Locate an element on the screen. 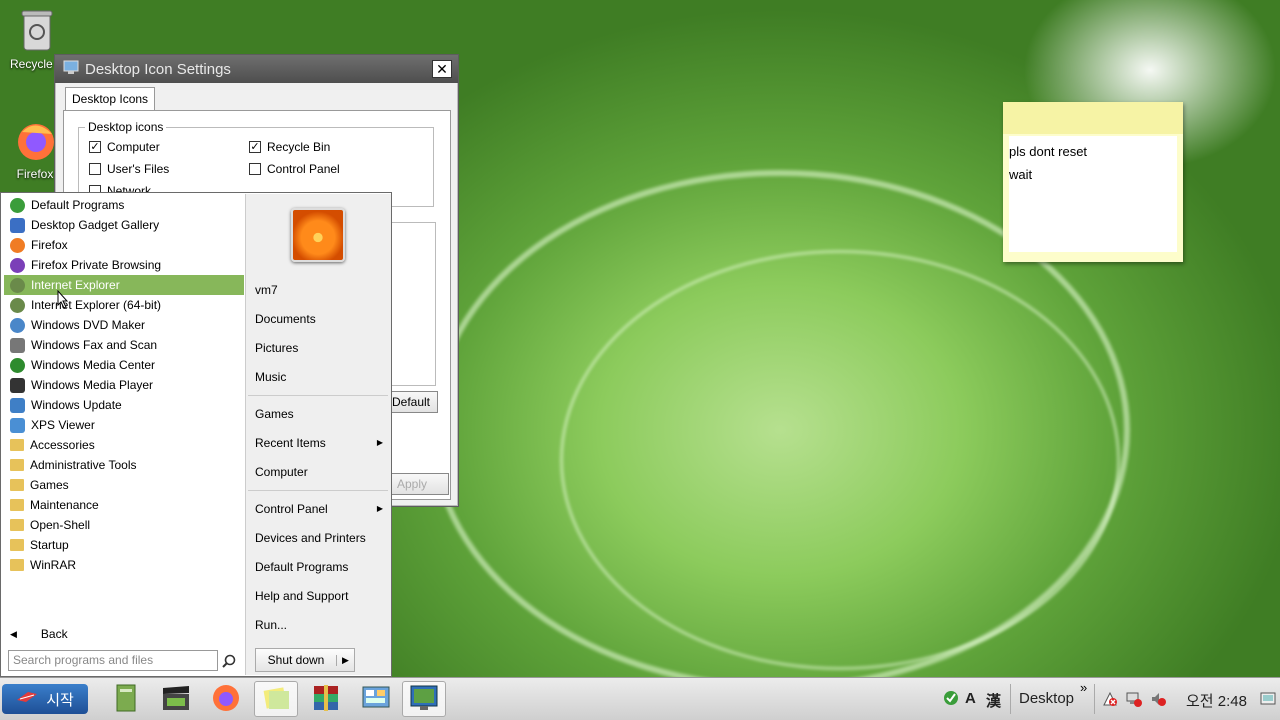 The height and width of the screenshot is (720, 1280). program-dvd-maker: Windows DVD Maker is located at coordinates (124, 325).